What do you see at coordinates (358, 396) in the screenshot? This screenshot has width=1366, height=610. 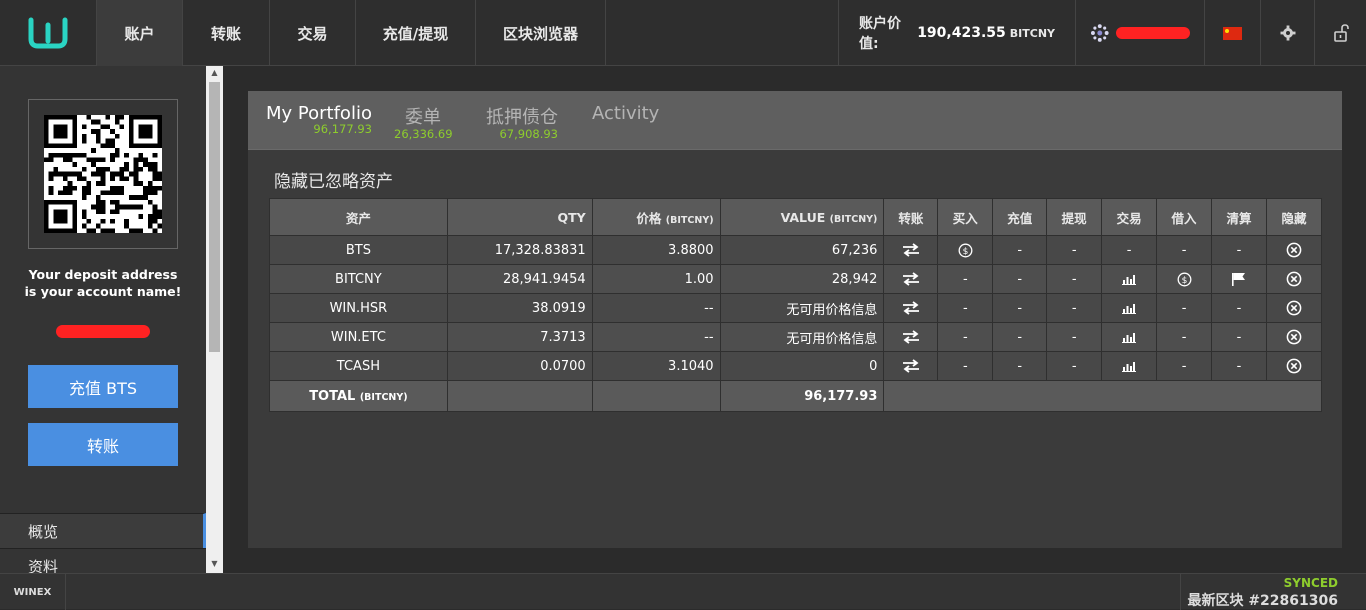 I see `total-label: TOTAL (BITCNY)` at bounding box center [358, 396].